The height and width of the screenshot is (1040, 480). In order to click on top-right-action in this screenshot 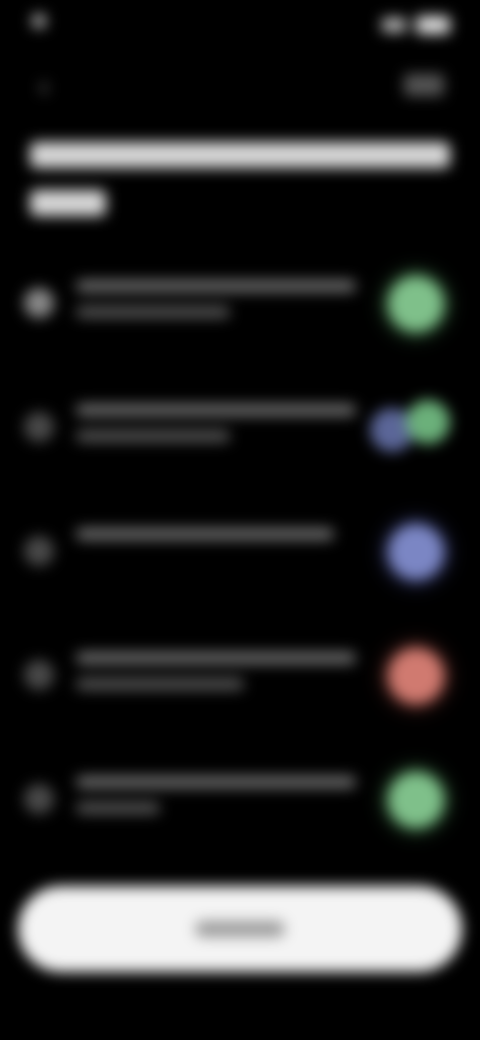, I will do `click(424, 85)`.